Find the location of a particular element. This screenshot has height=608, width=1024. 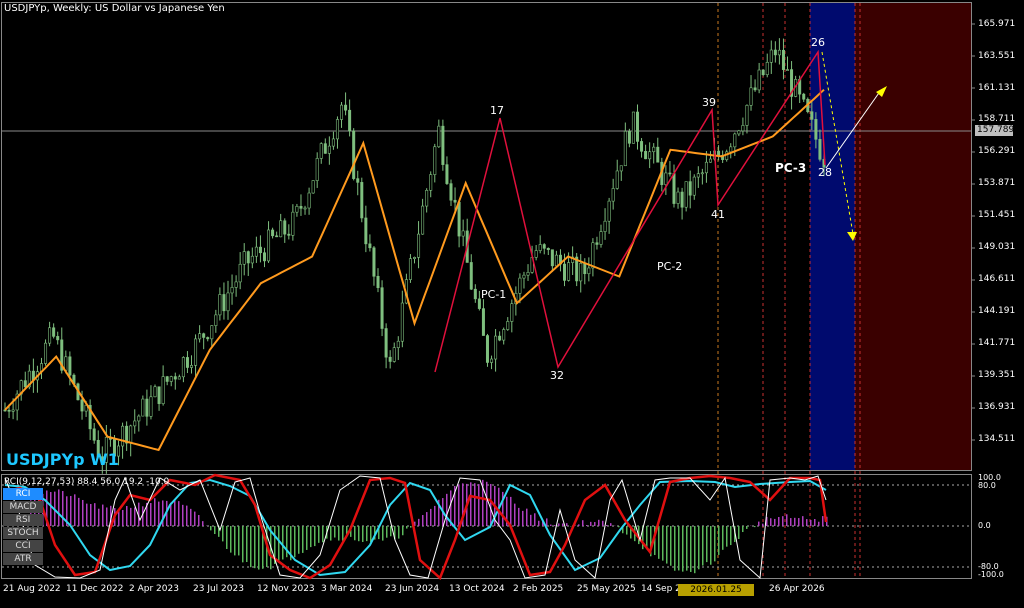

tab-rci: RCI is located at coordinates (23, 494).